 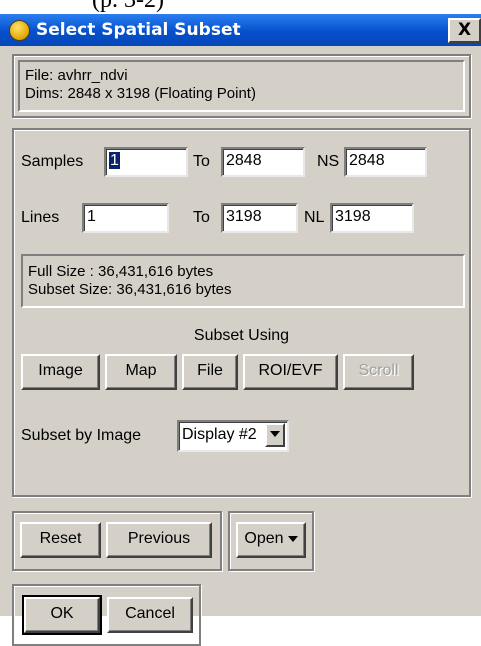 I want to click on open-menu-button: Open, so click(x=271, y=540).